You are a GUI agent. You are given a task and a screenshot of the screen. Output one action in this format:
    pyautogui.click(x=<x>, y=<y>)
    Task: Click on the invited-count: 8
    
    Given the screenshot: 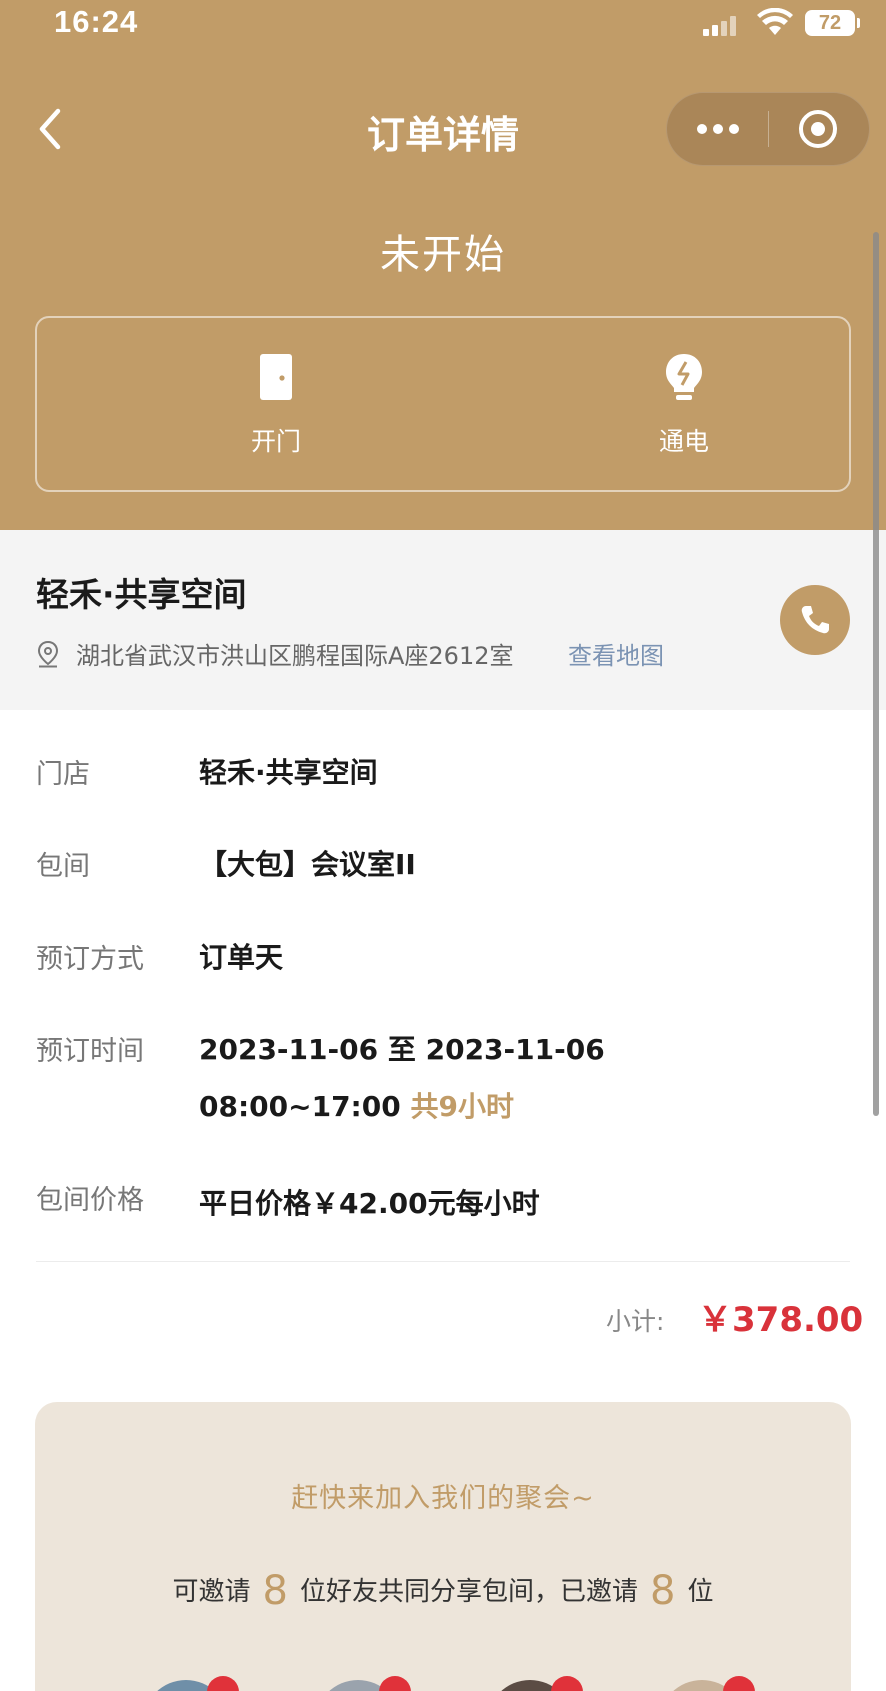 What is the action you would take?
    pyautogui.click(x=663, y=1591)
    